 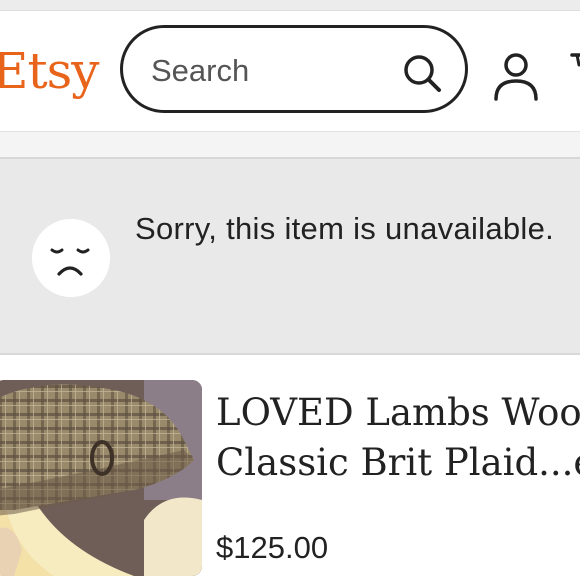 I want to click on listing-title-line-2: Classic Brit Plaid...en, so click(x=398, y=462).